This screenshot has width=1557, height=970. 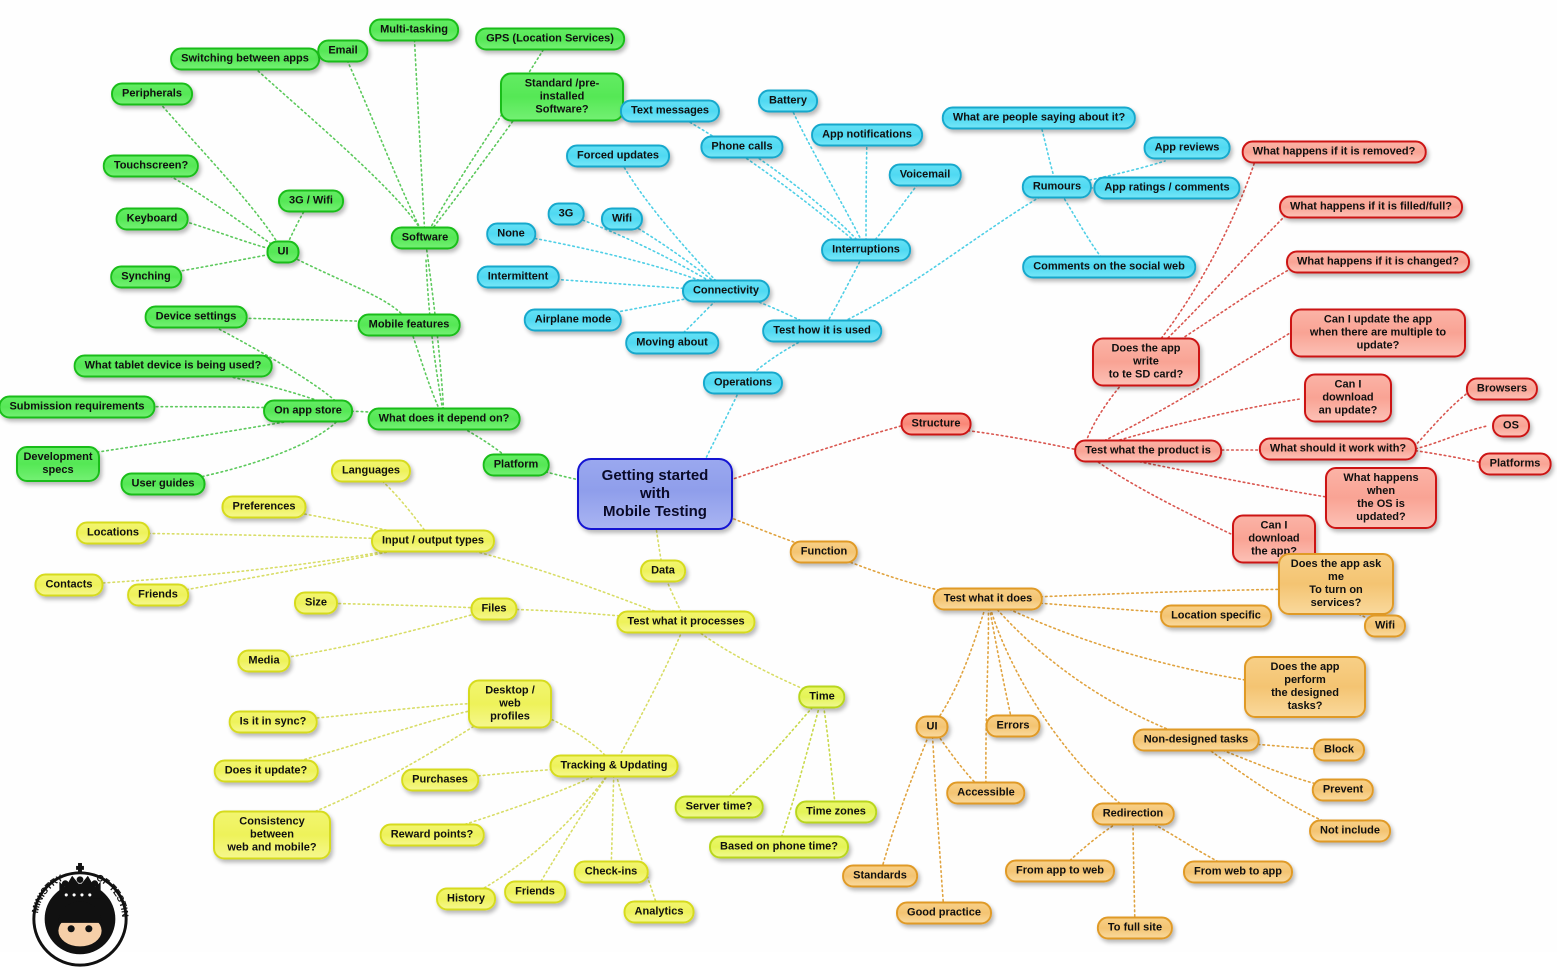 What do you see at coordinates (158, 595) in the screenshot?
I see `node-friends-data: Friends` at bounding box center [158, 595].